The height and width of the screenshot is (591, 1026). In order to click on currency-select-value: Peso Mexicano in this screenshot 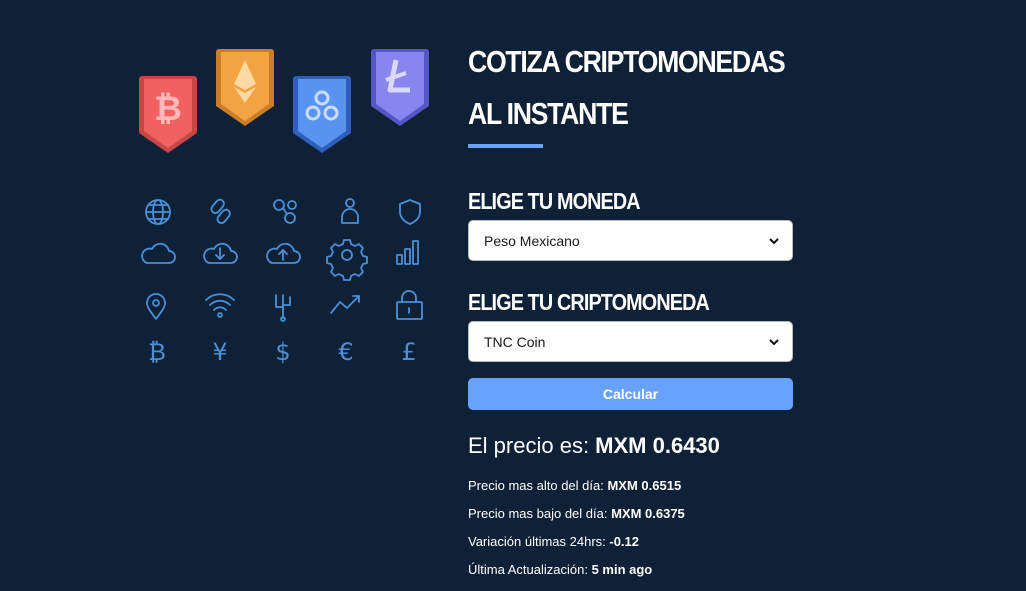, I will do `click(532, 240)`.